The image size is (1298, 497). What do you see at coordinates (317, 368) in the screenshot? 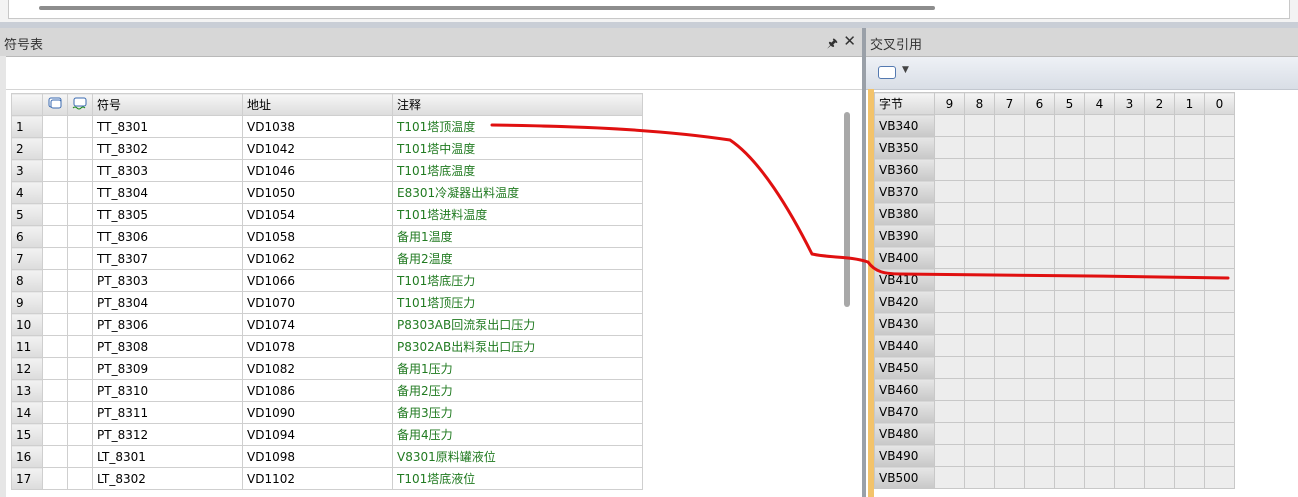
I see `address-cell: VD1082` at bounding box center [317, 368].